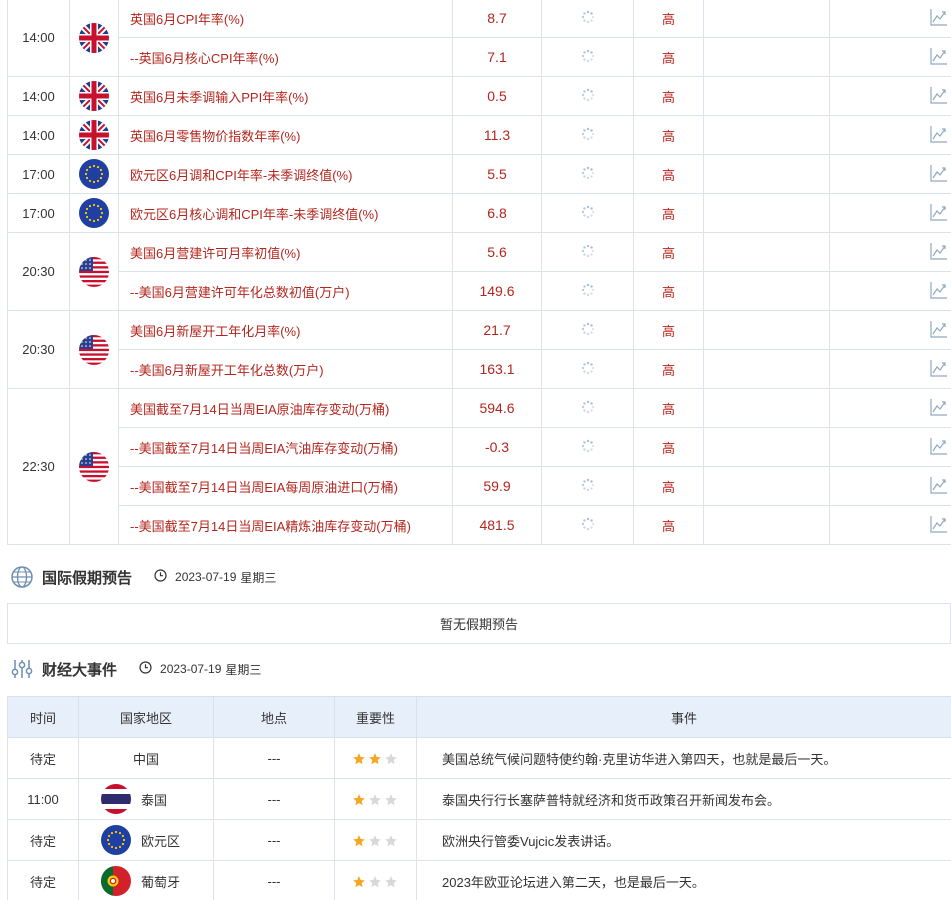  I want to click on events-section-title: 财经大事件, so click(80, 670).